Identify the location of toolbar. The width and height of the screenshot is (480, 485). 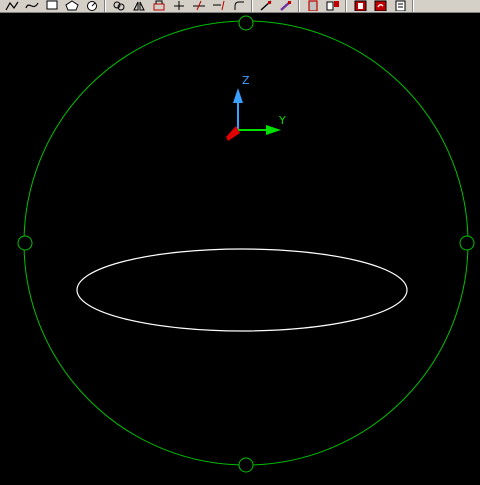
(240, 6).